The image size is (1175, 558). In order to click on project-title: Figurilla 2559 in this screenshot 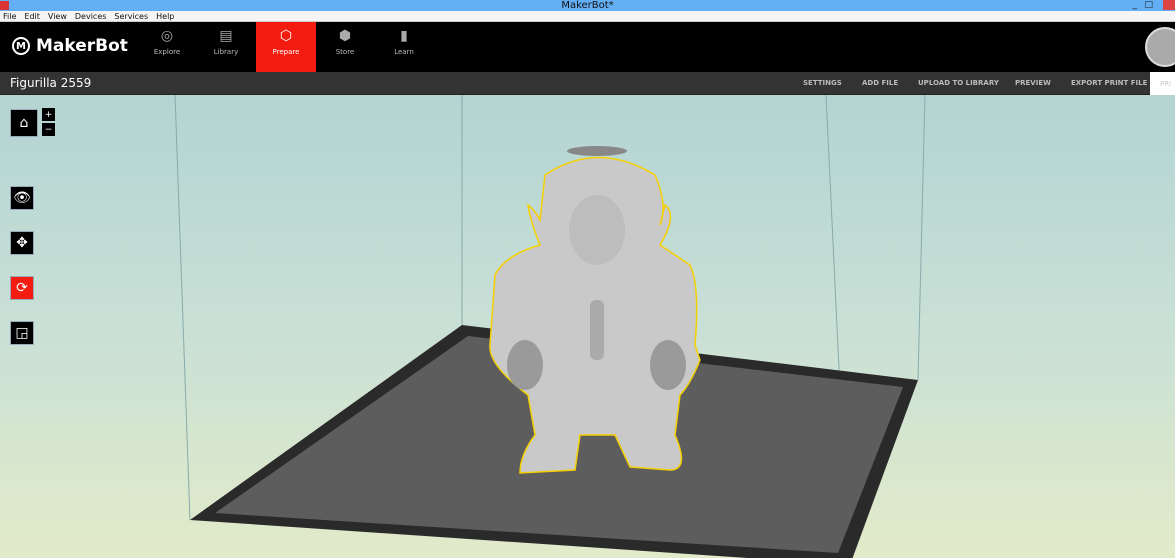, I will do `click(51, 83)`.